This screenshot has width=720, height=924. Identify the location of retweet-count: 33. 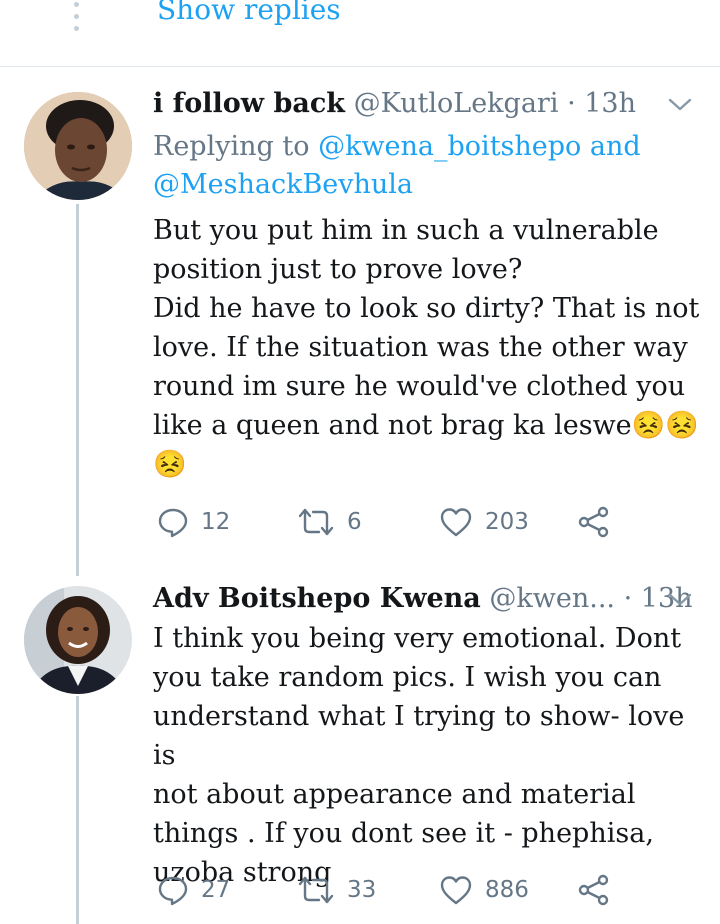
(362, 890).